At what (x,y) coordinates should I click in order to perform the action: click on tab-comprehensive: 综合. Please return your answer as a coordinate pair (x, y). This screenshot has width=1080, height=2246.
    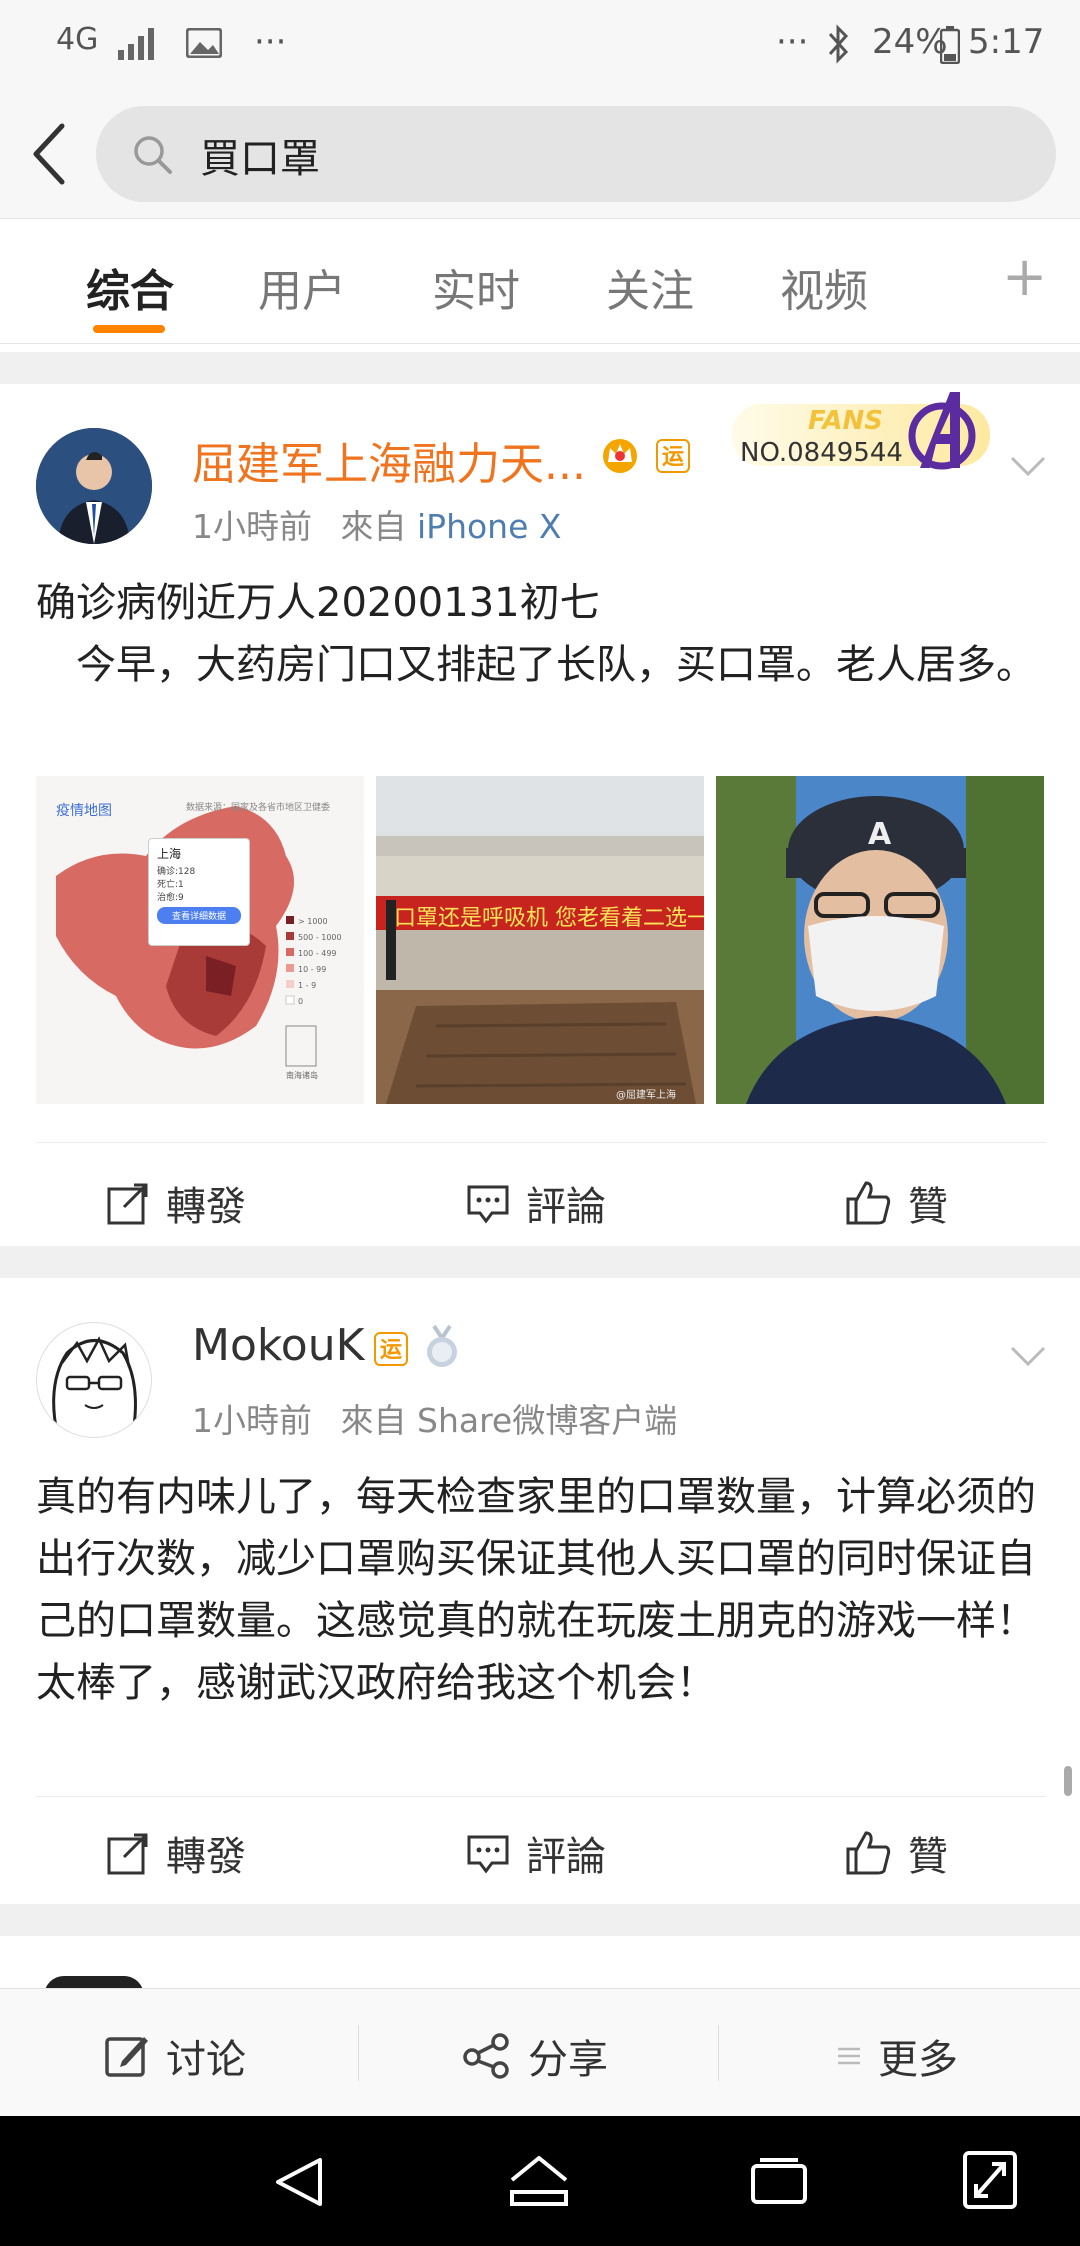
    Looking at the image, I should click on (130, 287).